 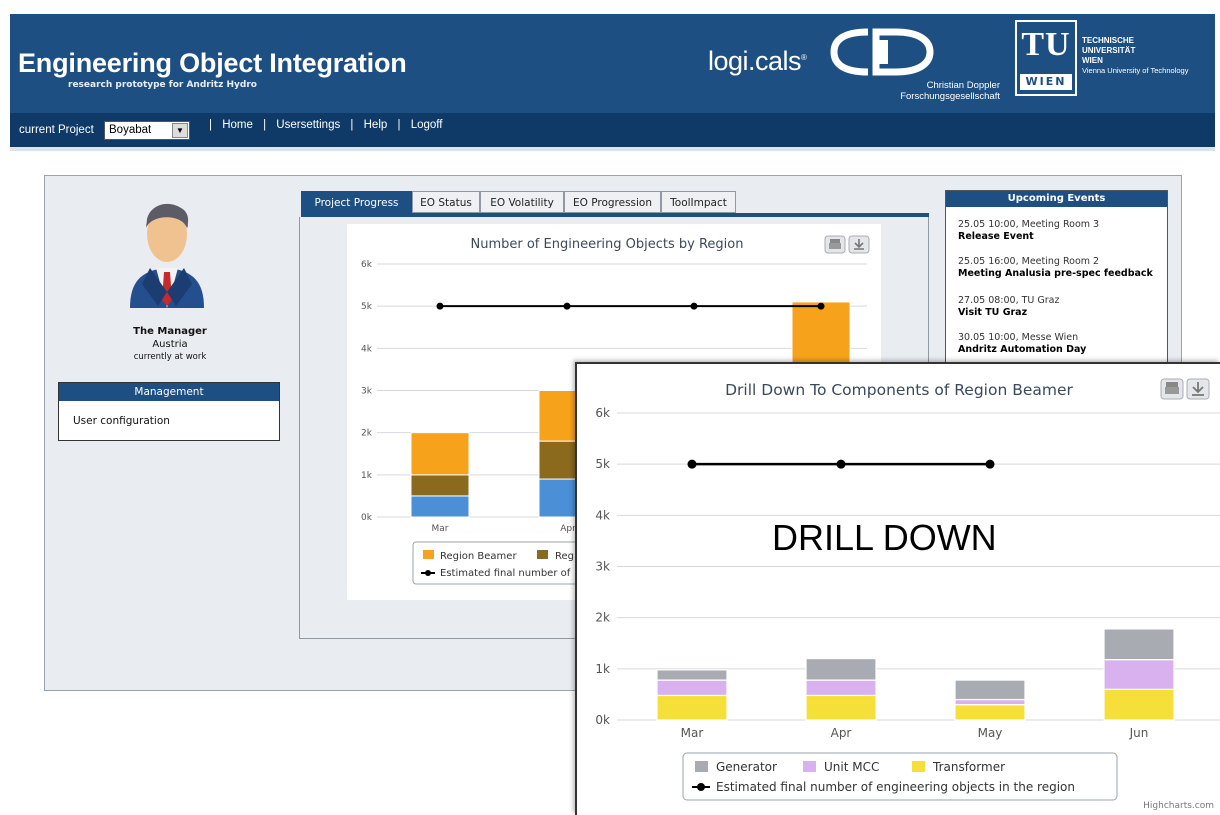 I want to click on chart-title: Number of Engineering Objects by Region, so click(x=607, y=244).